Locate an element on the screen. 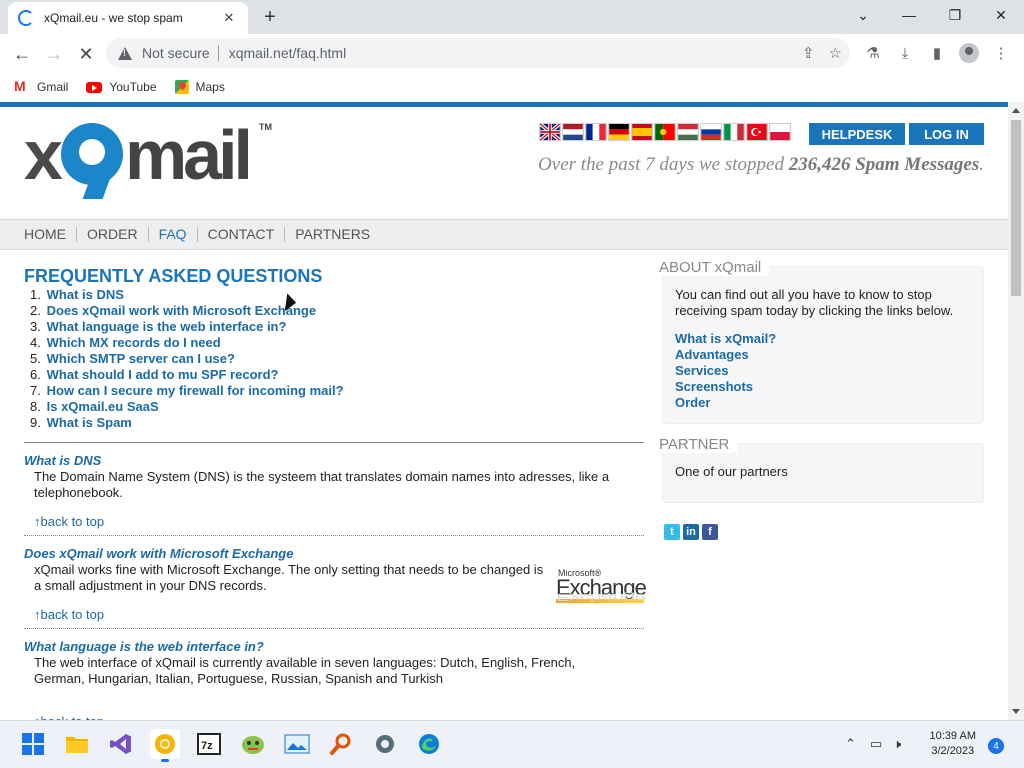 This screenshot has height=768, width=1024. flag-hu-icon is located at coordinates (688, 132).